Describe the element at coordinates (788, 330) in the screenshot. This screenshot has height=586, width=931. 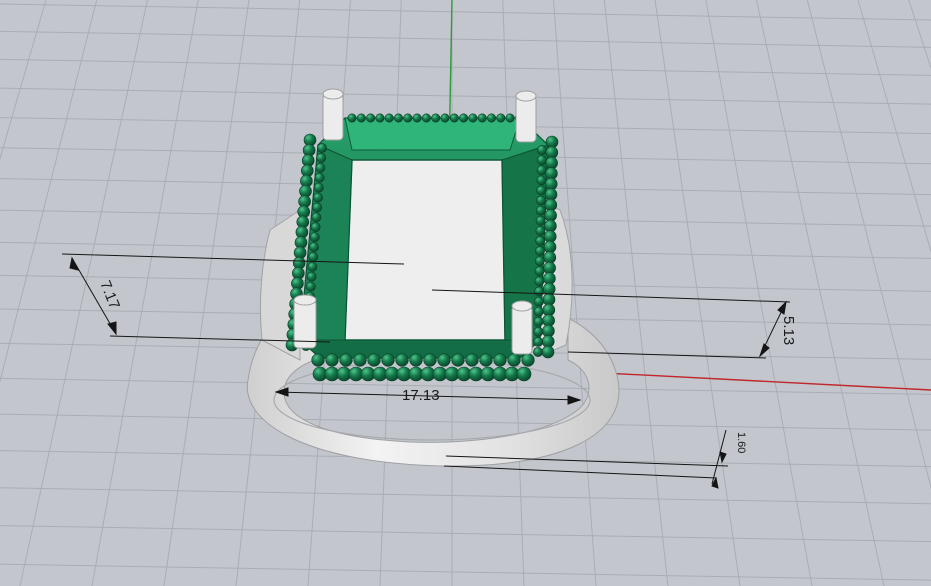
I see `dimension-depth-label: 5.13` at that location.